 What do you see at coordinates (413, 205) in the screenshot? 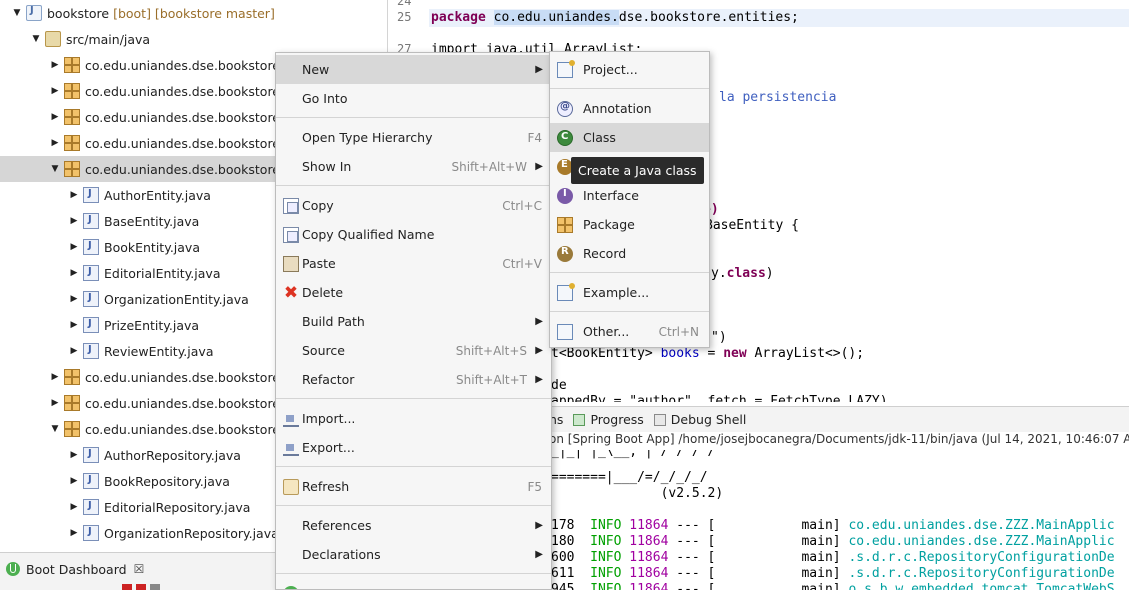
I see `menu-item-copy: Copy Ctrl+C` at bounding box center [413, 205].